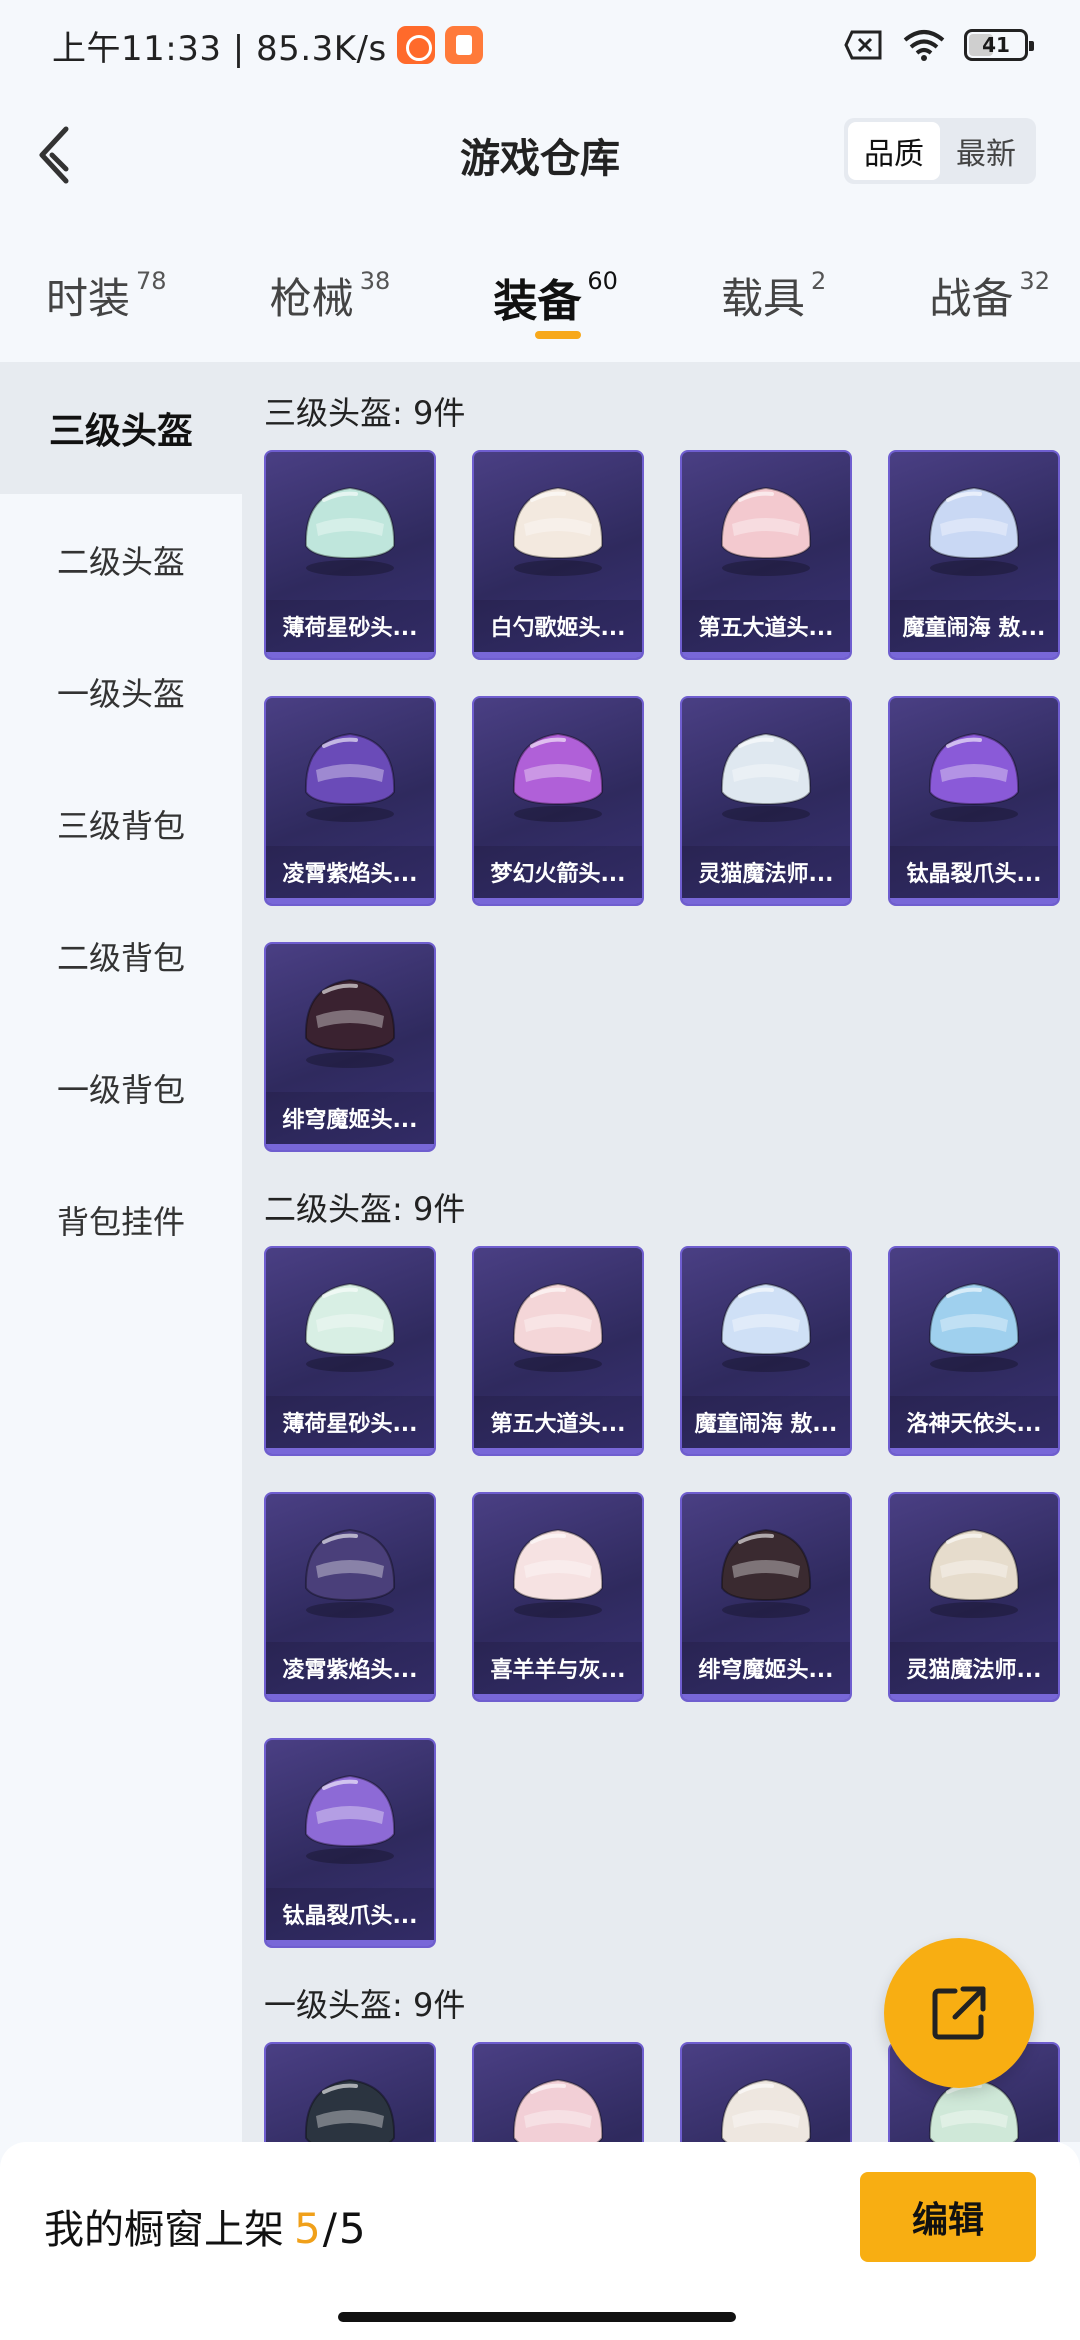  What do you see at coordinates (540, 155) in the screenshot?
I see `header: 游戏仓库 品质 最新` at bounding box center [540, 155].